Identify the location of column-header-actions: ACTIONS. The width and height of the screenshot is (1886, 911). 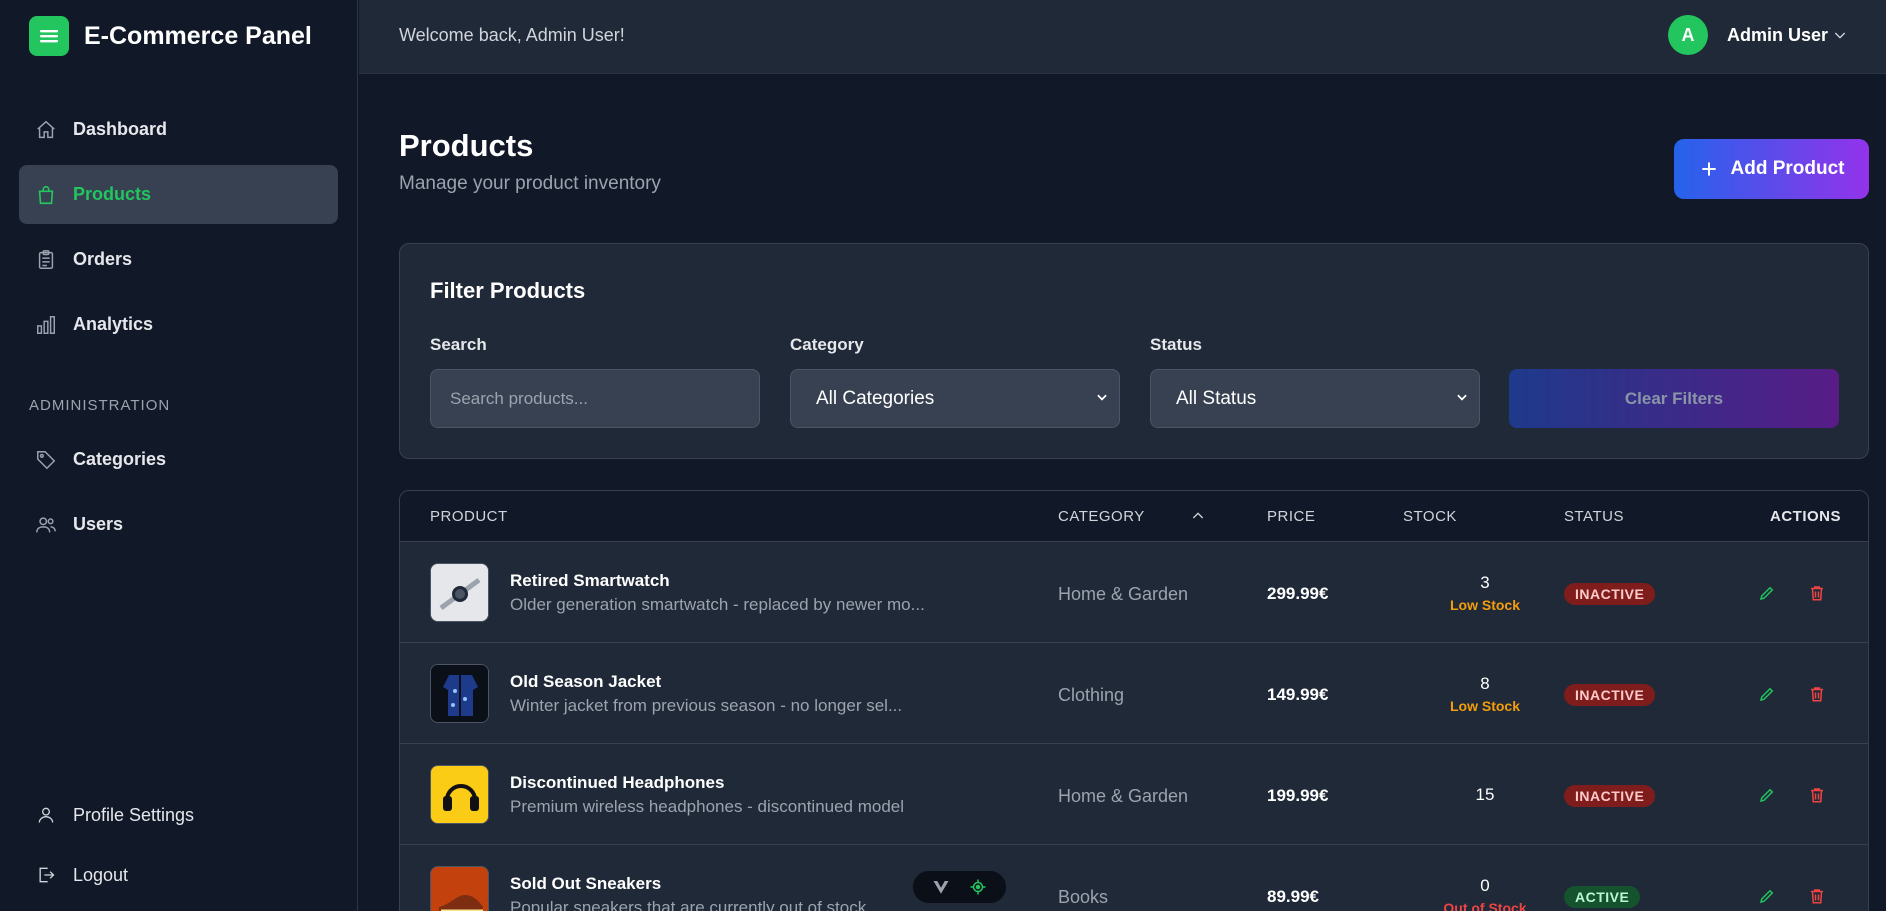
(1805, 516).